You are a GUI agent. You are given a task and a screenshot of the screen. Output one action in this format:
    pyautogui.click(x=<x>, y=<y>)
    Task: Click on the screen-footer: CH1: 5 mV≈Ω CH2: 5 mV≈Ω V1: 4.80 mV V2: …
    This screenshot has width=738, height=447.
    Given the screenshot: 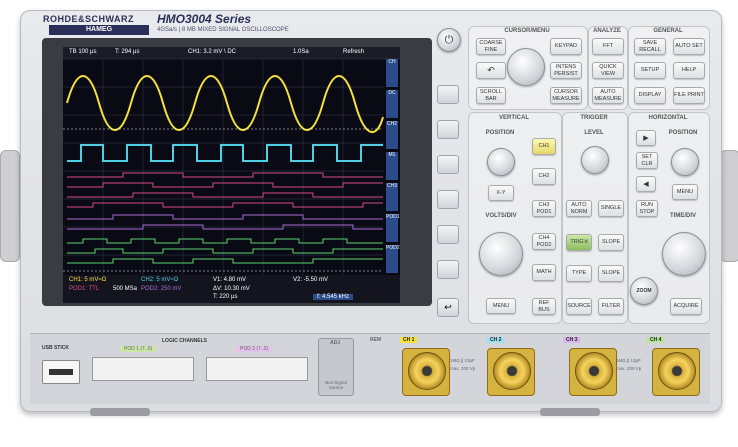 What is the action you would take?
    pyautogui.click(x=231, y=289)
    